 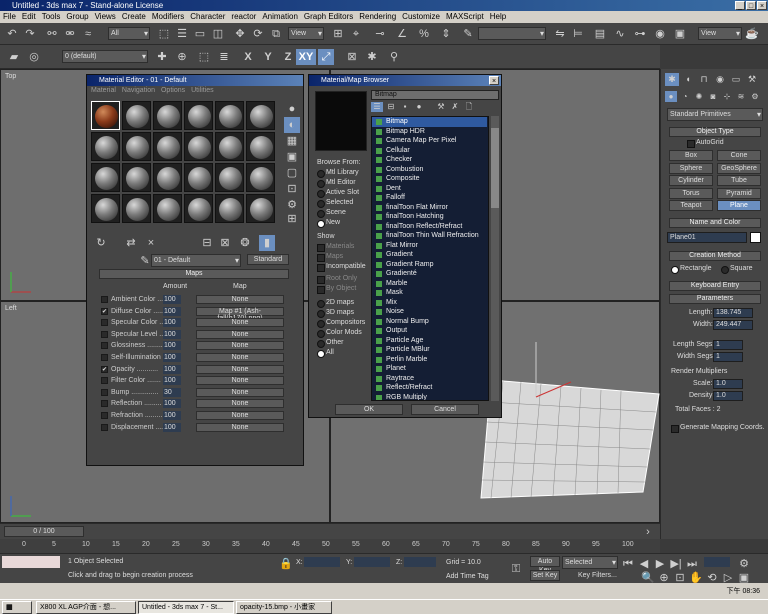 I want to click on undo-icon: ↶, so click(x=12, y=34).